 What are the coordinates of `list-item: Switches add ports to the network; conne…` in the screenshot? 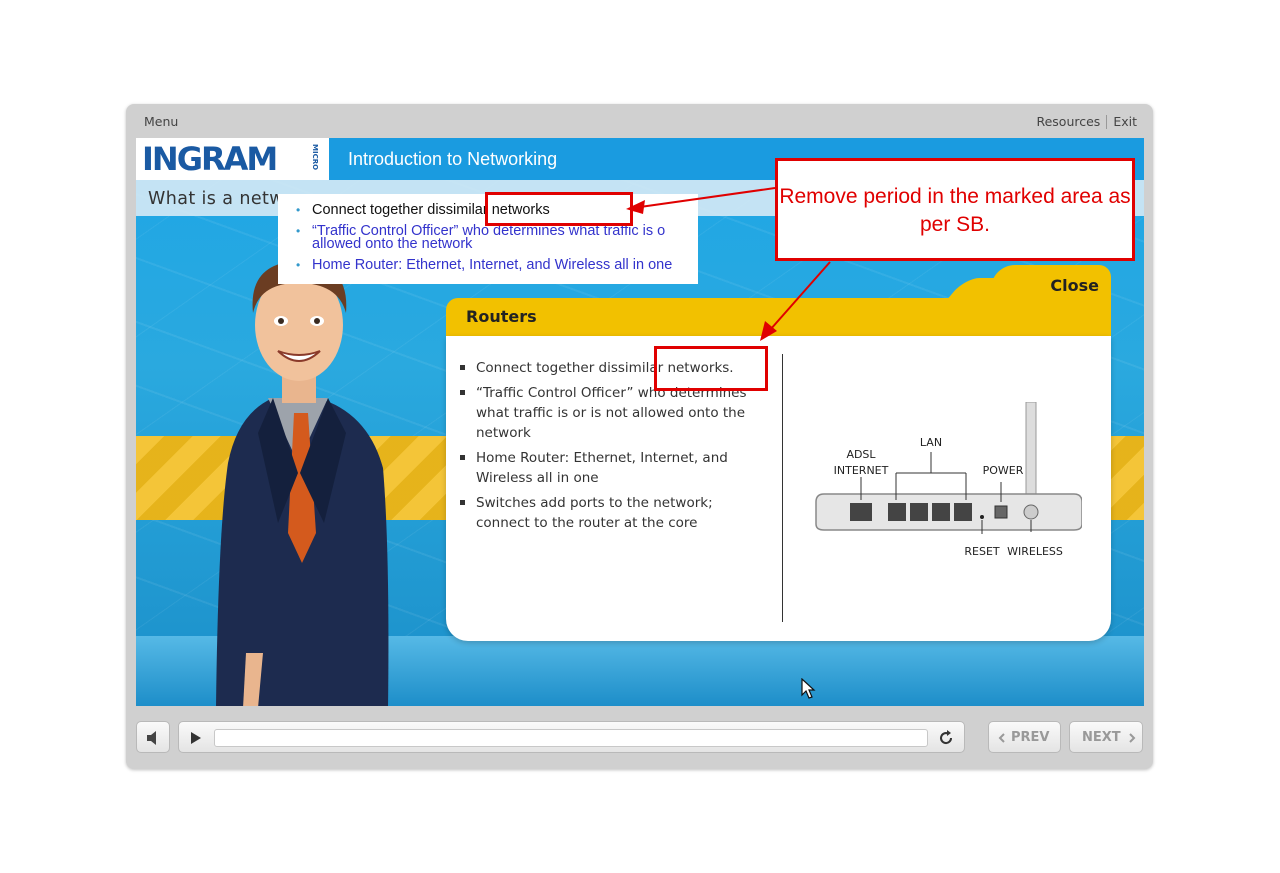 It's located at (605, 513).